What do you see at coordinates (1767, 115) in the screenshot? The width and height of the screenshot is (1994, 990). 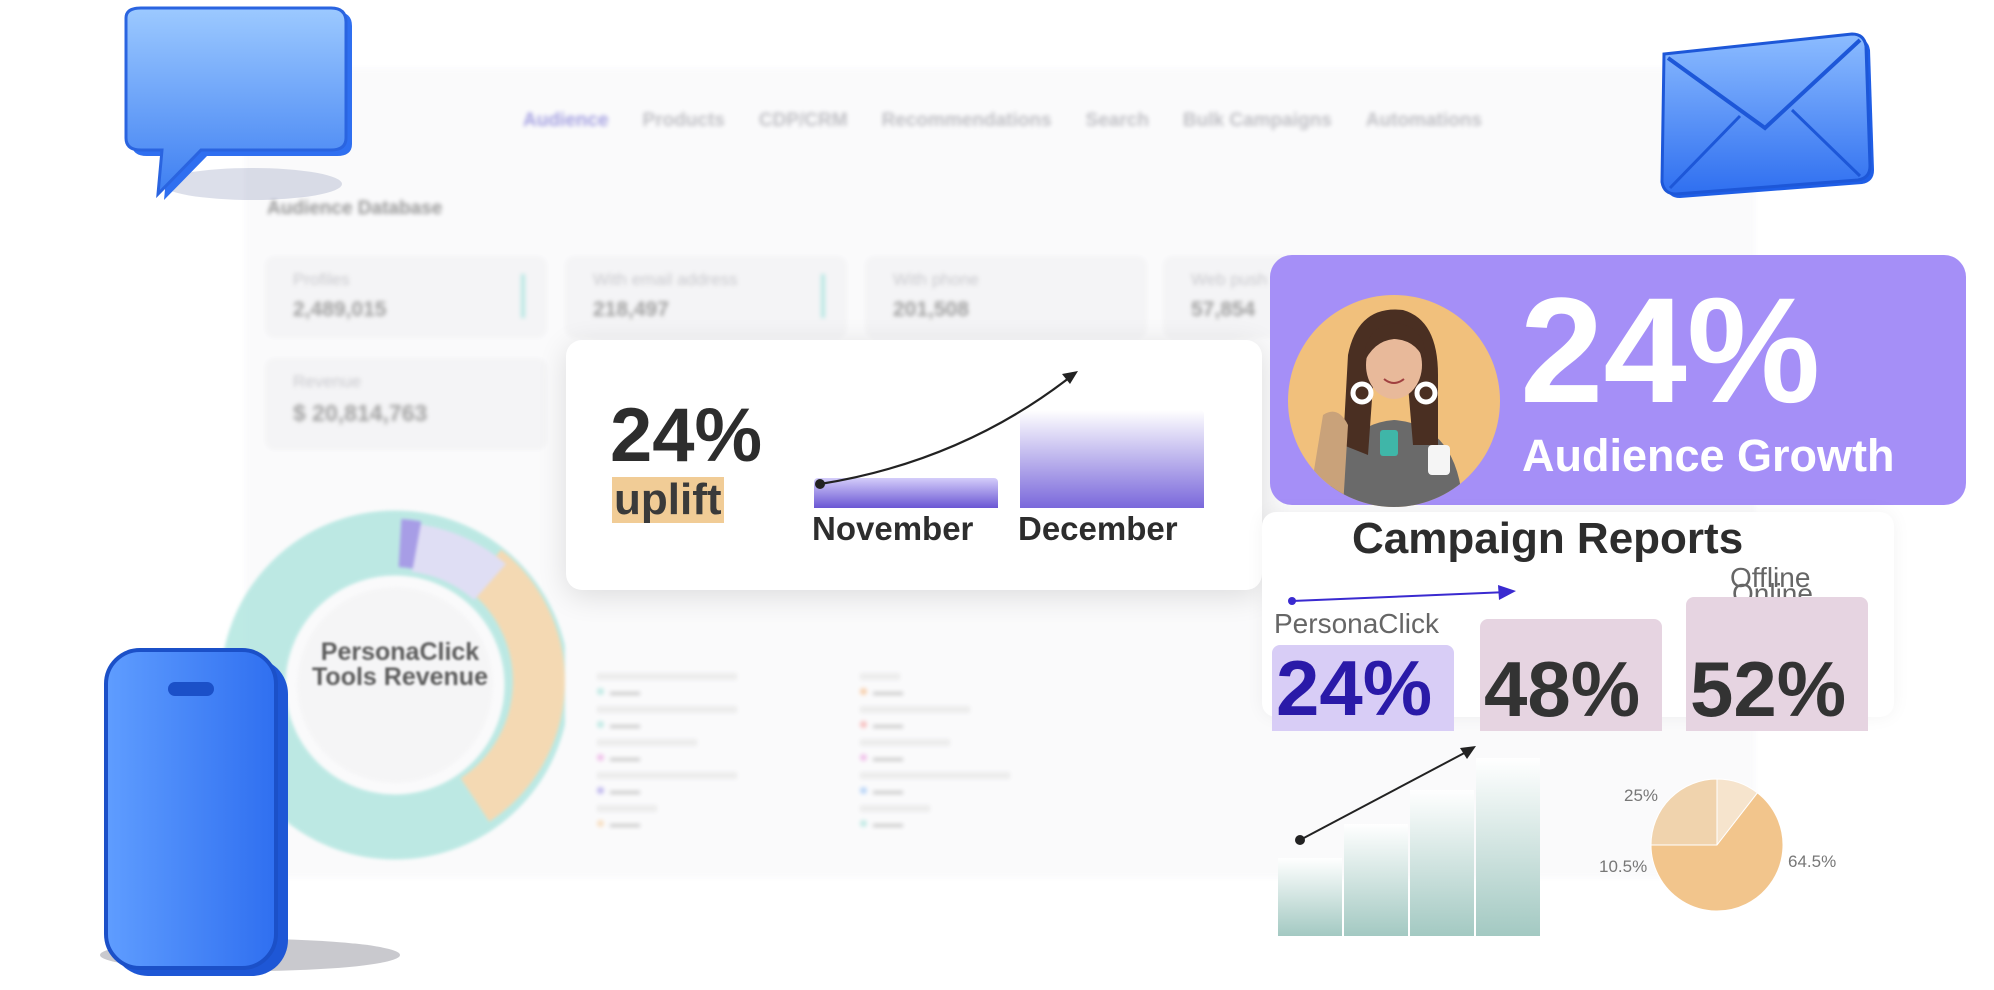 I see `envelope-icon` at bounding box center [1767, 115].